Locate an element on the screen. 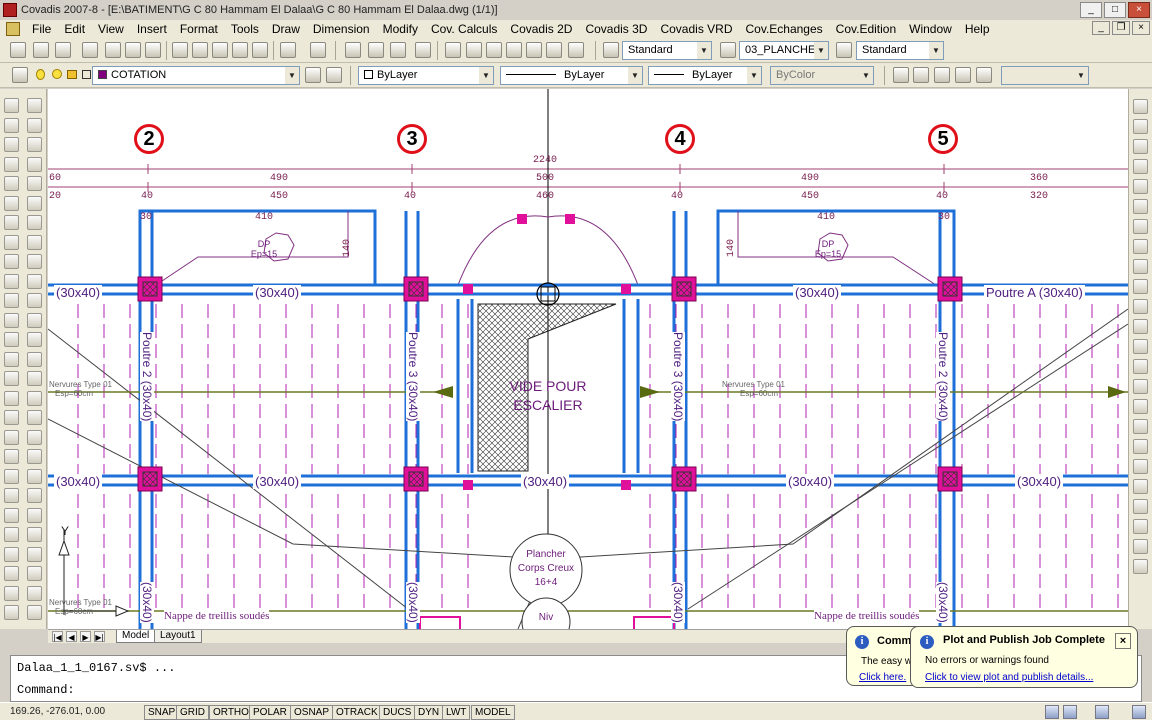 This screenshot has width=1152, height=720. layer-previous-icon is located at coordinates (334, 75).